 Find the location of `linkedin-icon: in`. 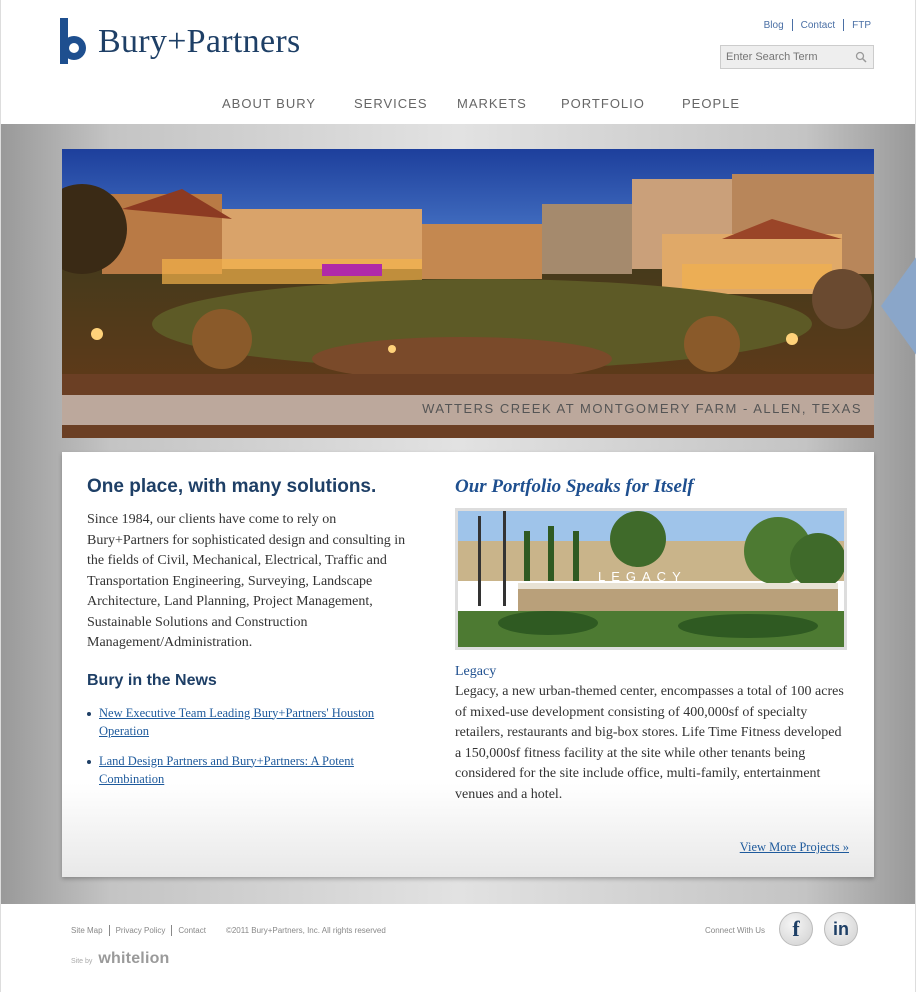

linkedin-icon: in is located at coordinates (841, 929).